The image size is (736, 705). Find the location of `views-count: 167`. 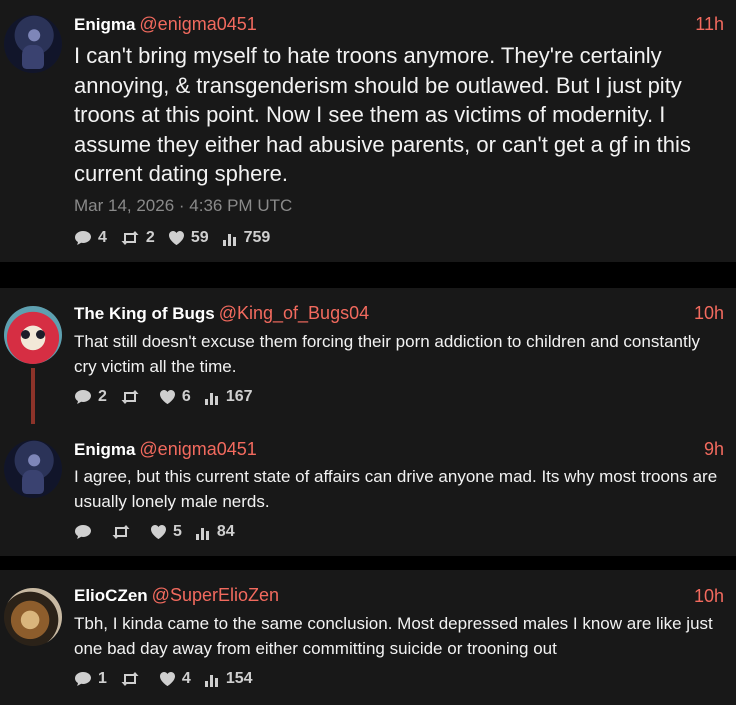

views-count: 167 is located at coordinates (239, 396).